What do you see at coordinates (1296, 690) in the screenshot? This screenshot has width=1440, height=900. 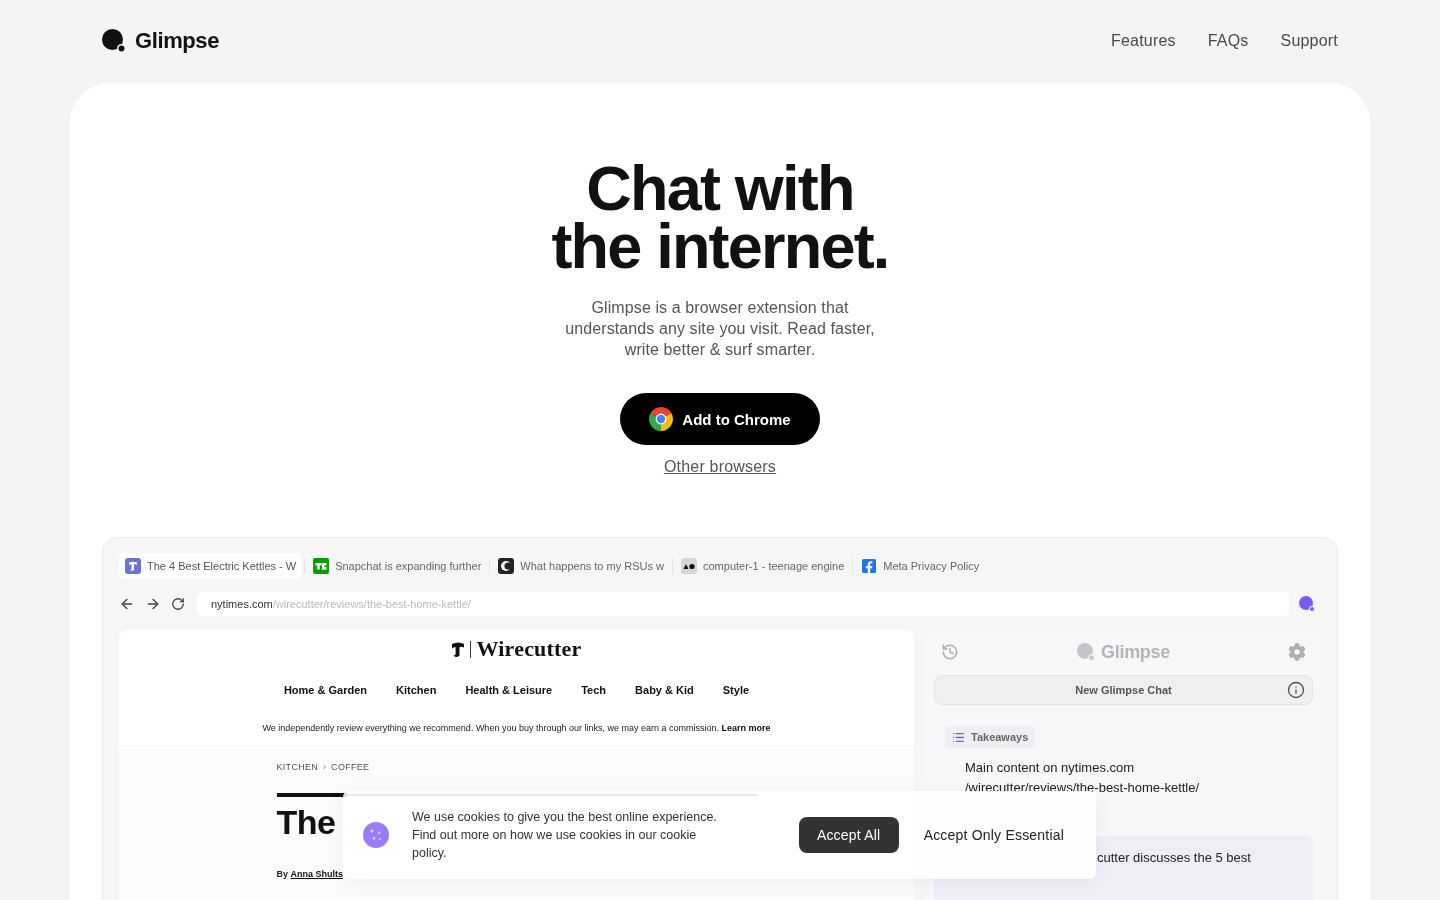 I see `info-icon` at bounding box center [1296, 690].